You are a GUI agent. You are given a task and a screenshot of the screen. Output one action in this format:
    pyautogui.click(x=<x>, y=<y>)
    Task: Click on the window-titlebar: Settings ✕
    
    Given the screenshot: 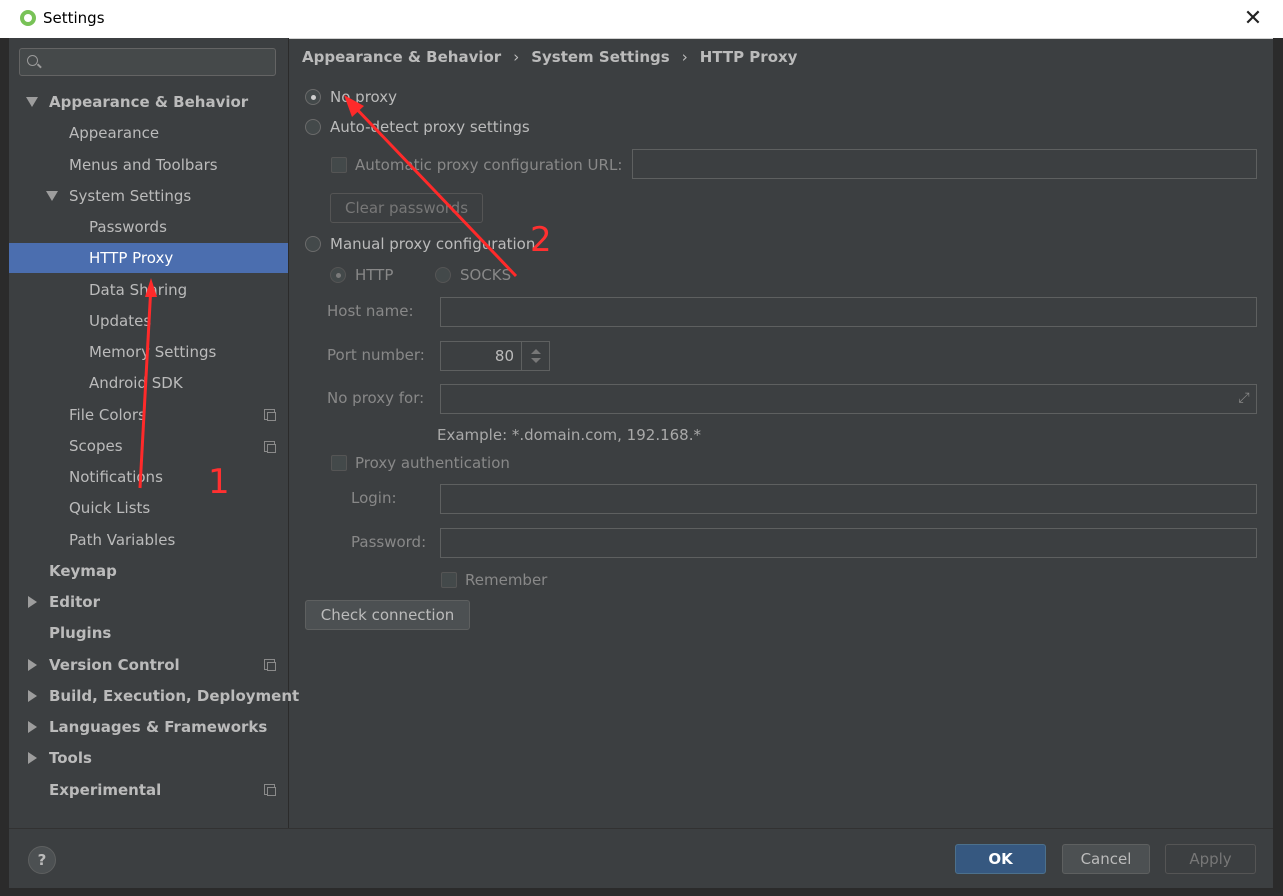 What is the action you would take?
    pyautogui.click(x=641, y=19)
    